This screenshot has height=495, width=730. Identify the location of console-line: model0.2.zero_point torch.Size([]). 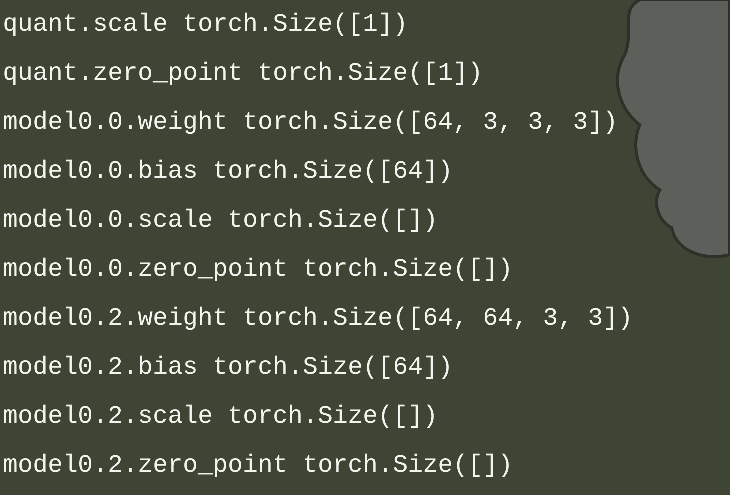
(258, 466).